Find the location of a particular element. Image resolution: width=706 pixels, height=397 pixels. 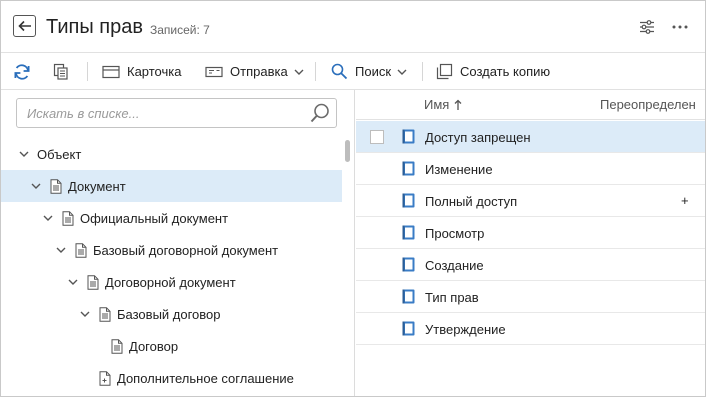

table-row: Полный доступ + is located at coordinates (530, 201).